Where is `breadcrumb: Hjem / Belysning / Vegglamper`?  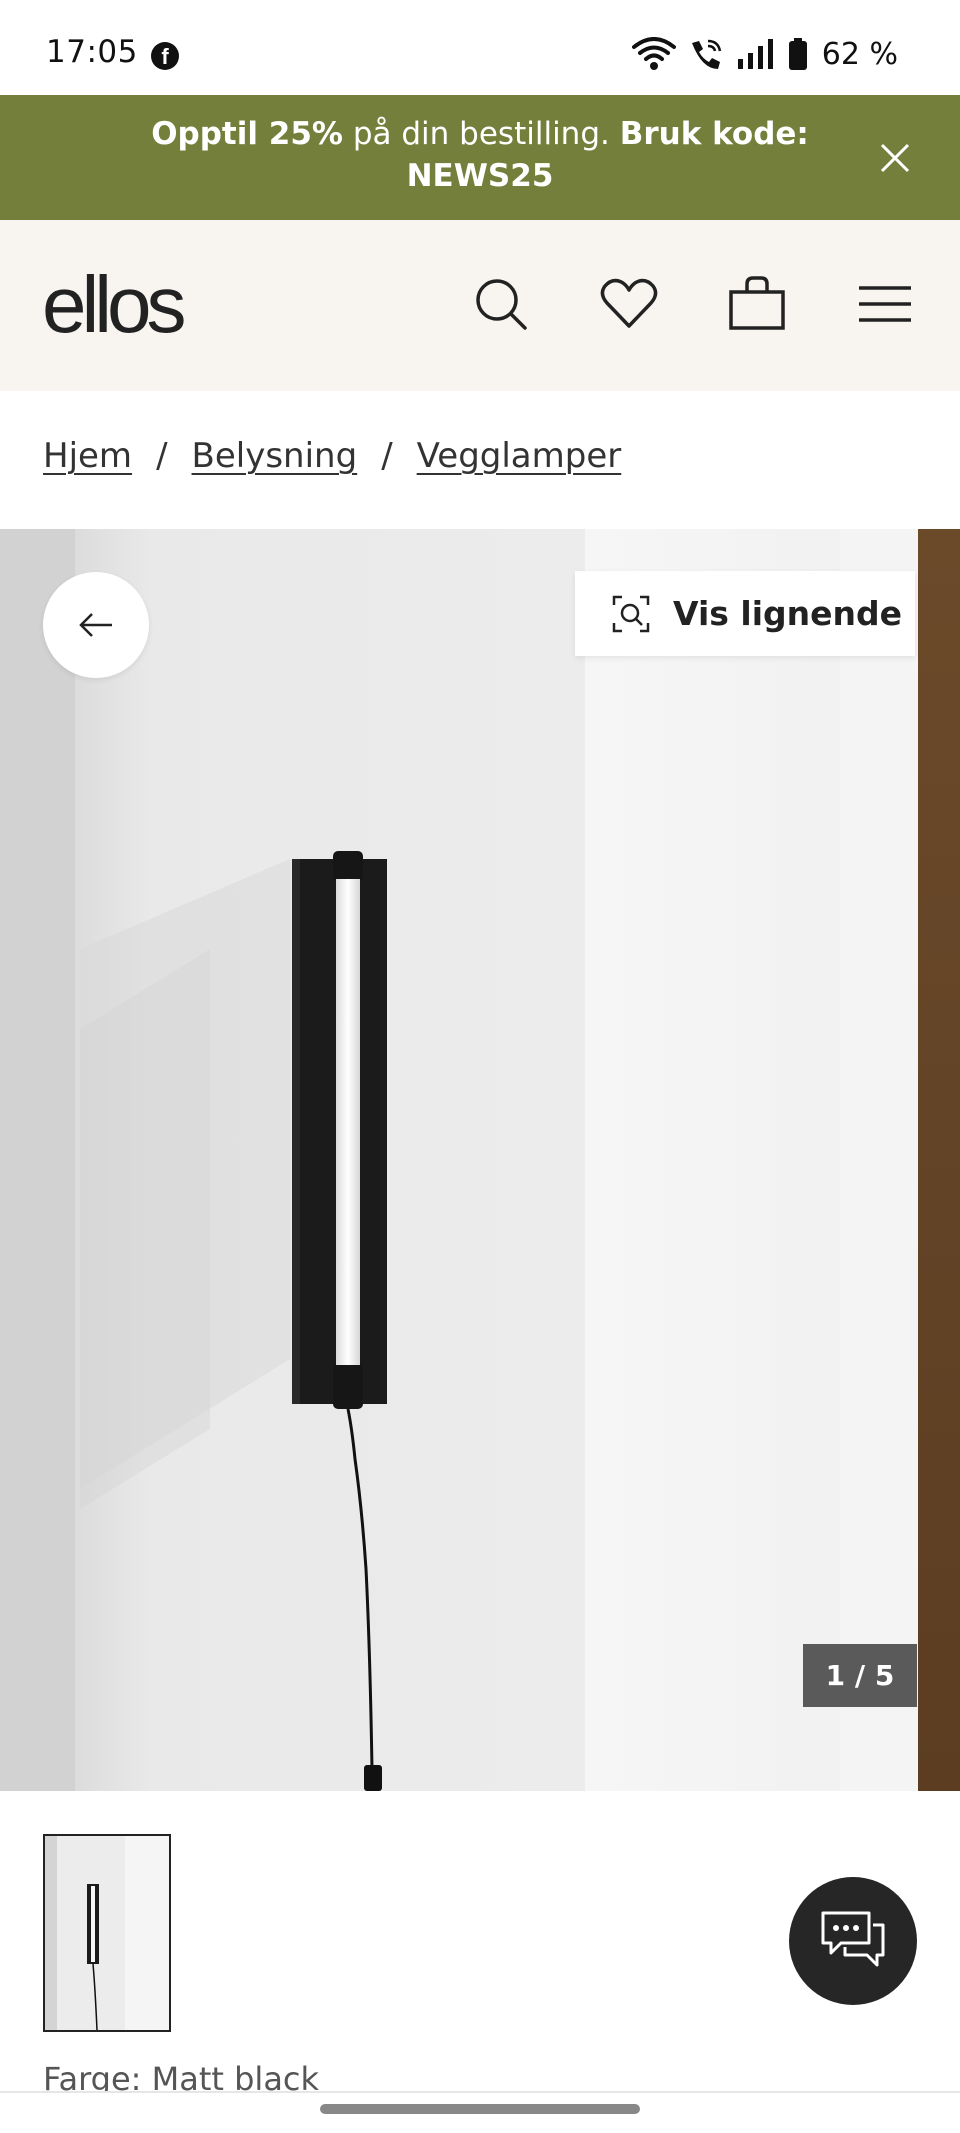
breadcrumb: Hjem / Belysning / Vegglamper is located at coordinates (332, 456).